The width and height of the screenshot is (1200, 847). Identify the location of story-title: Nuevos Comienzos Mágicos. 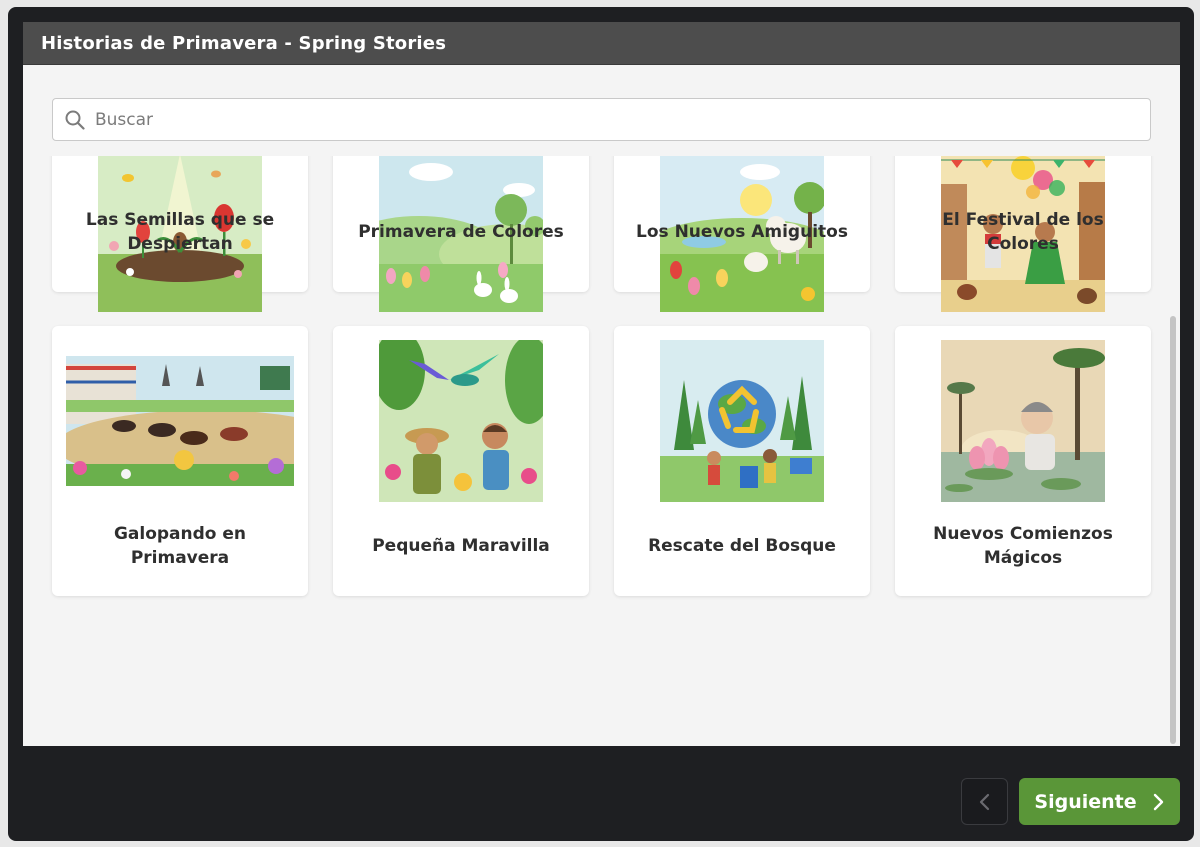
(1023, 546).